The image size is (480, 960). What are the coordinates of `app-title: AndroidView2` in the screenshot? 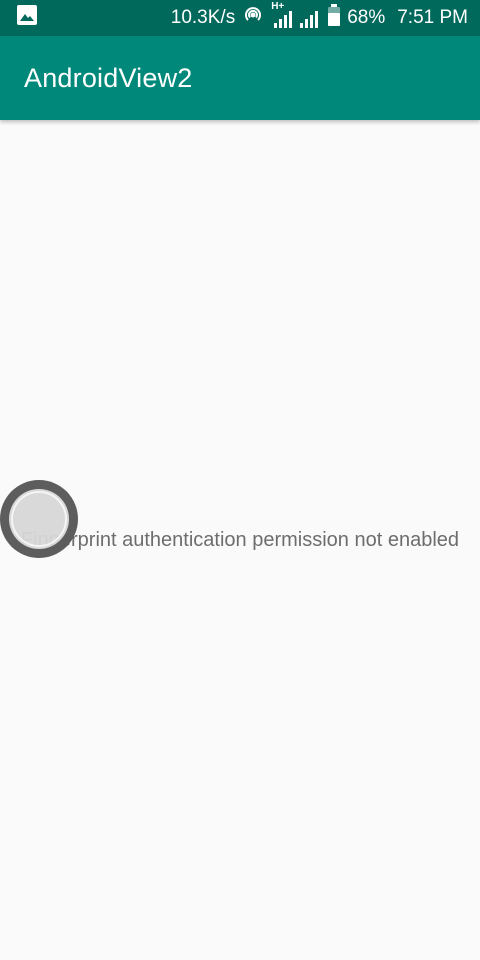 It's located at (108, 77).